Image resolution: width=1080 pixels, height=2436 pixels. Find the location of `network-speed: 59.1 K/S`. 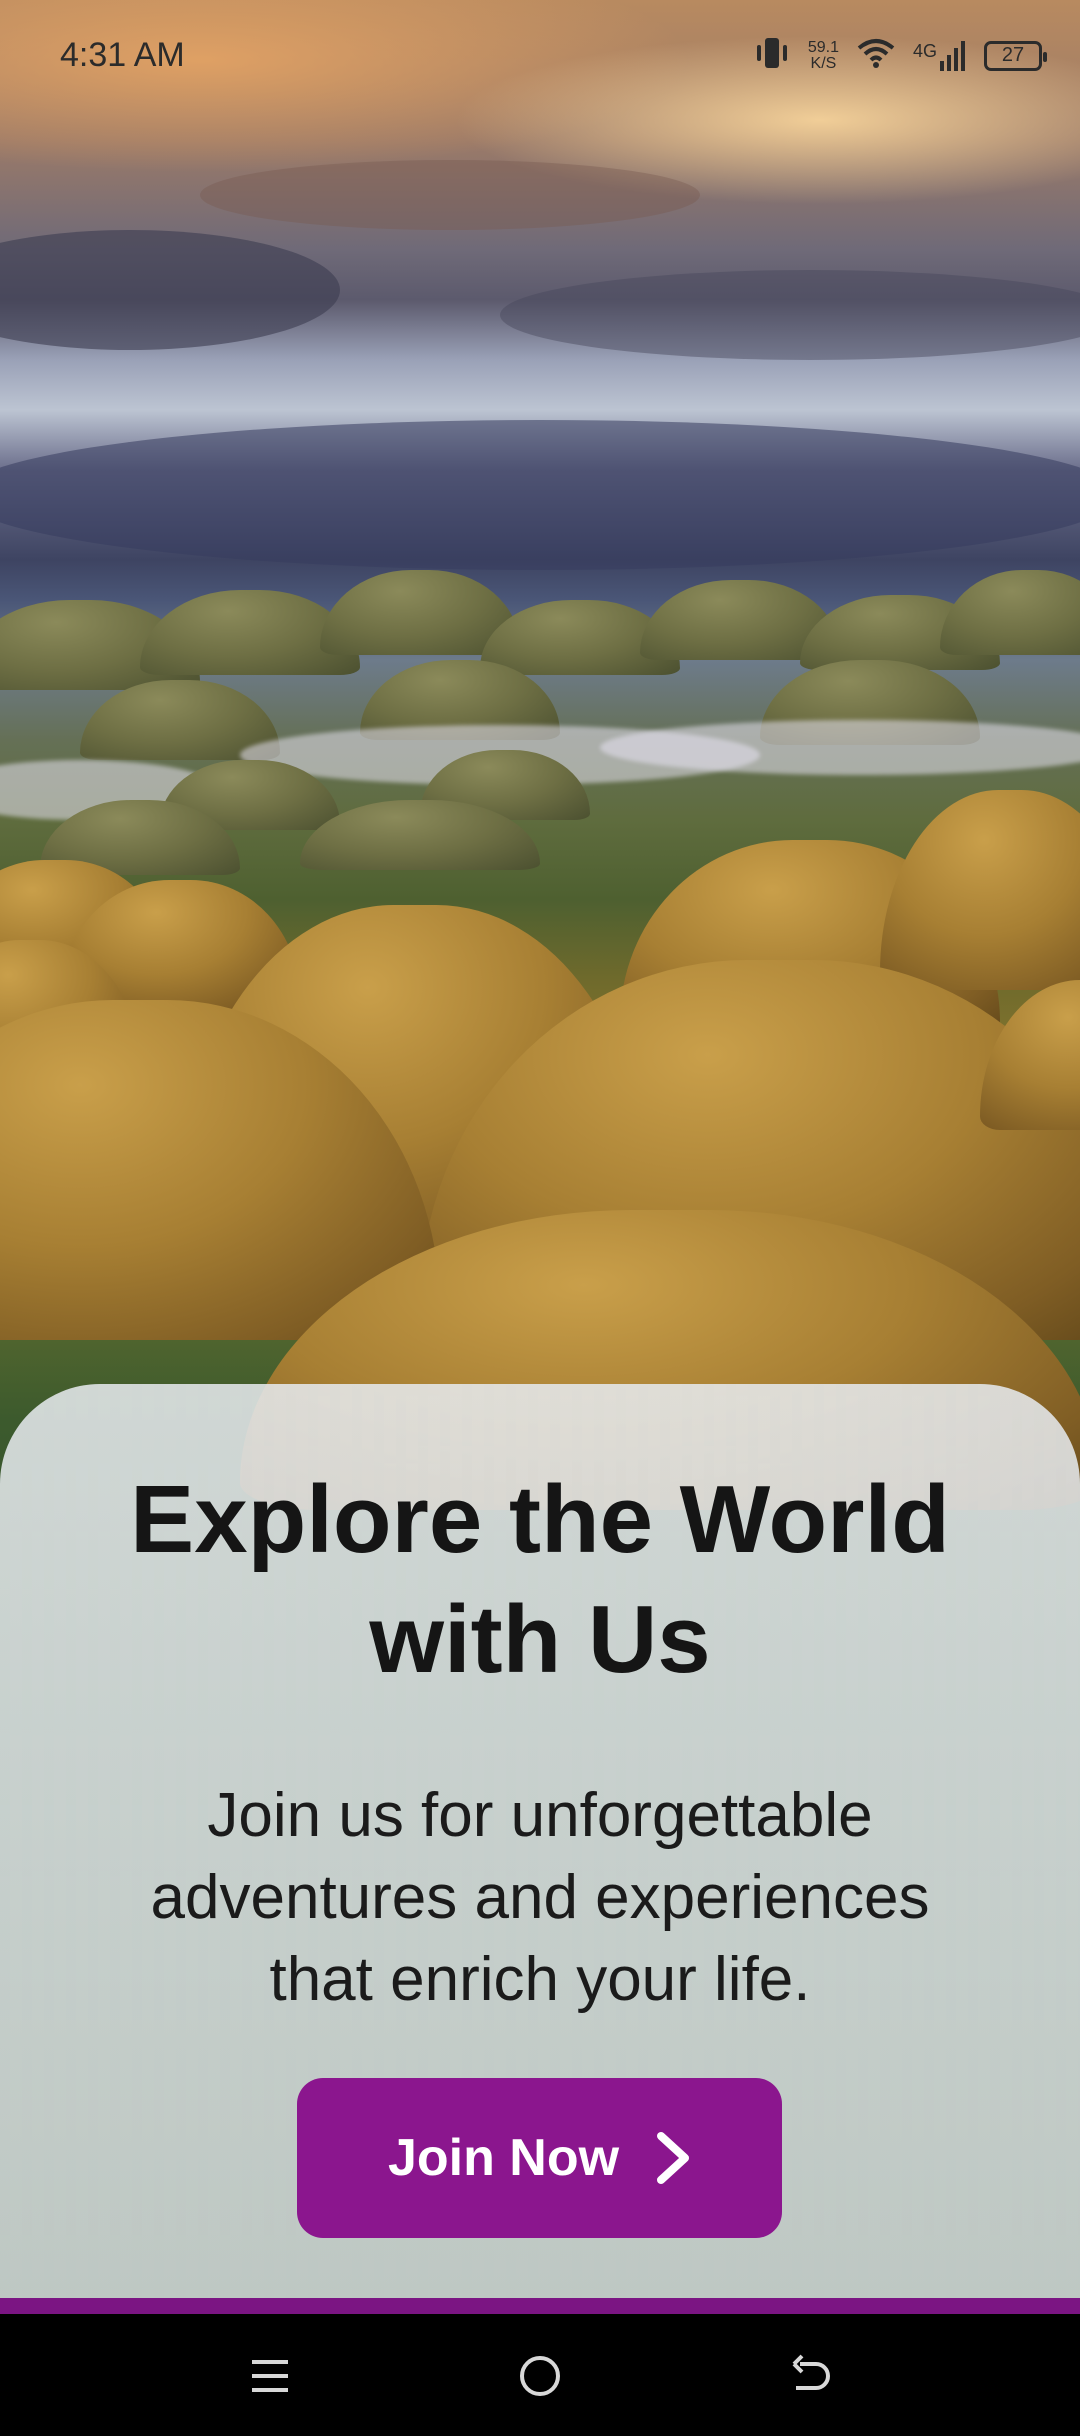

network-speed: 59.1 K/S is located at coordinates (823, 55).